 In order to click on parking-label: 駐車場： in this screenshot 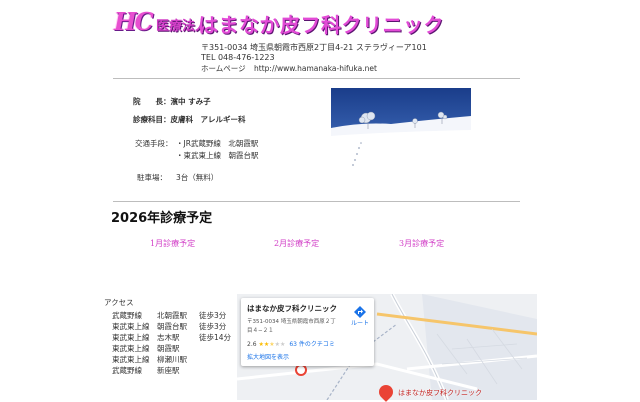, I will do `click(152, 177)`.